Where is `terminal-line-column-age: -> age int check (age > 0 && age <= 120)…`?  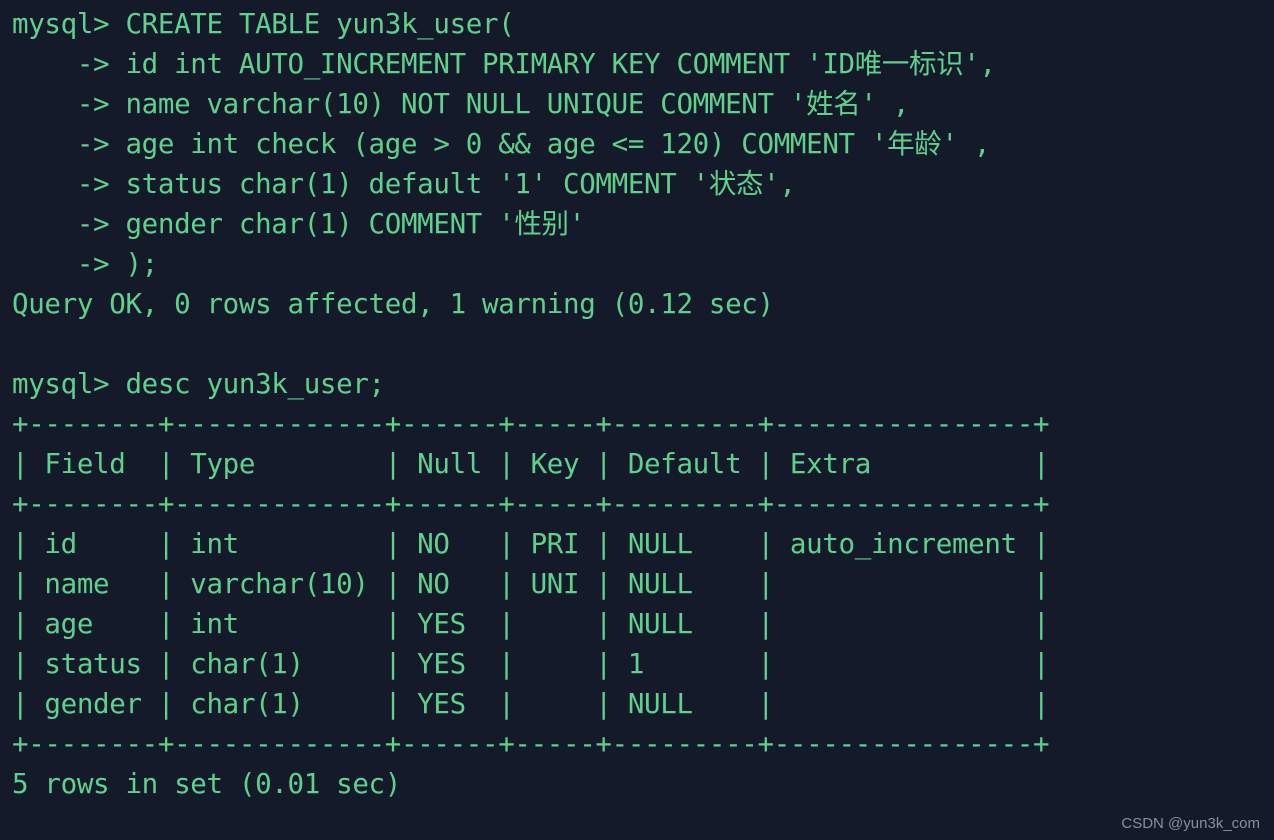
terminal-line-column-age: -> age int check (age > 0 && age <= 120)… is located at coordinates (501, 144).